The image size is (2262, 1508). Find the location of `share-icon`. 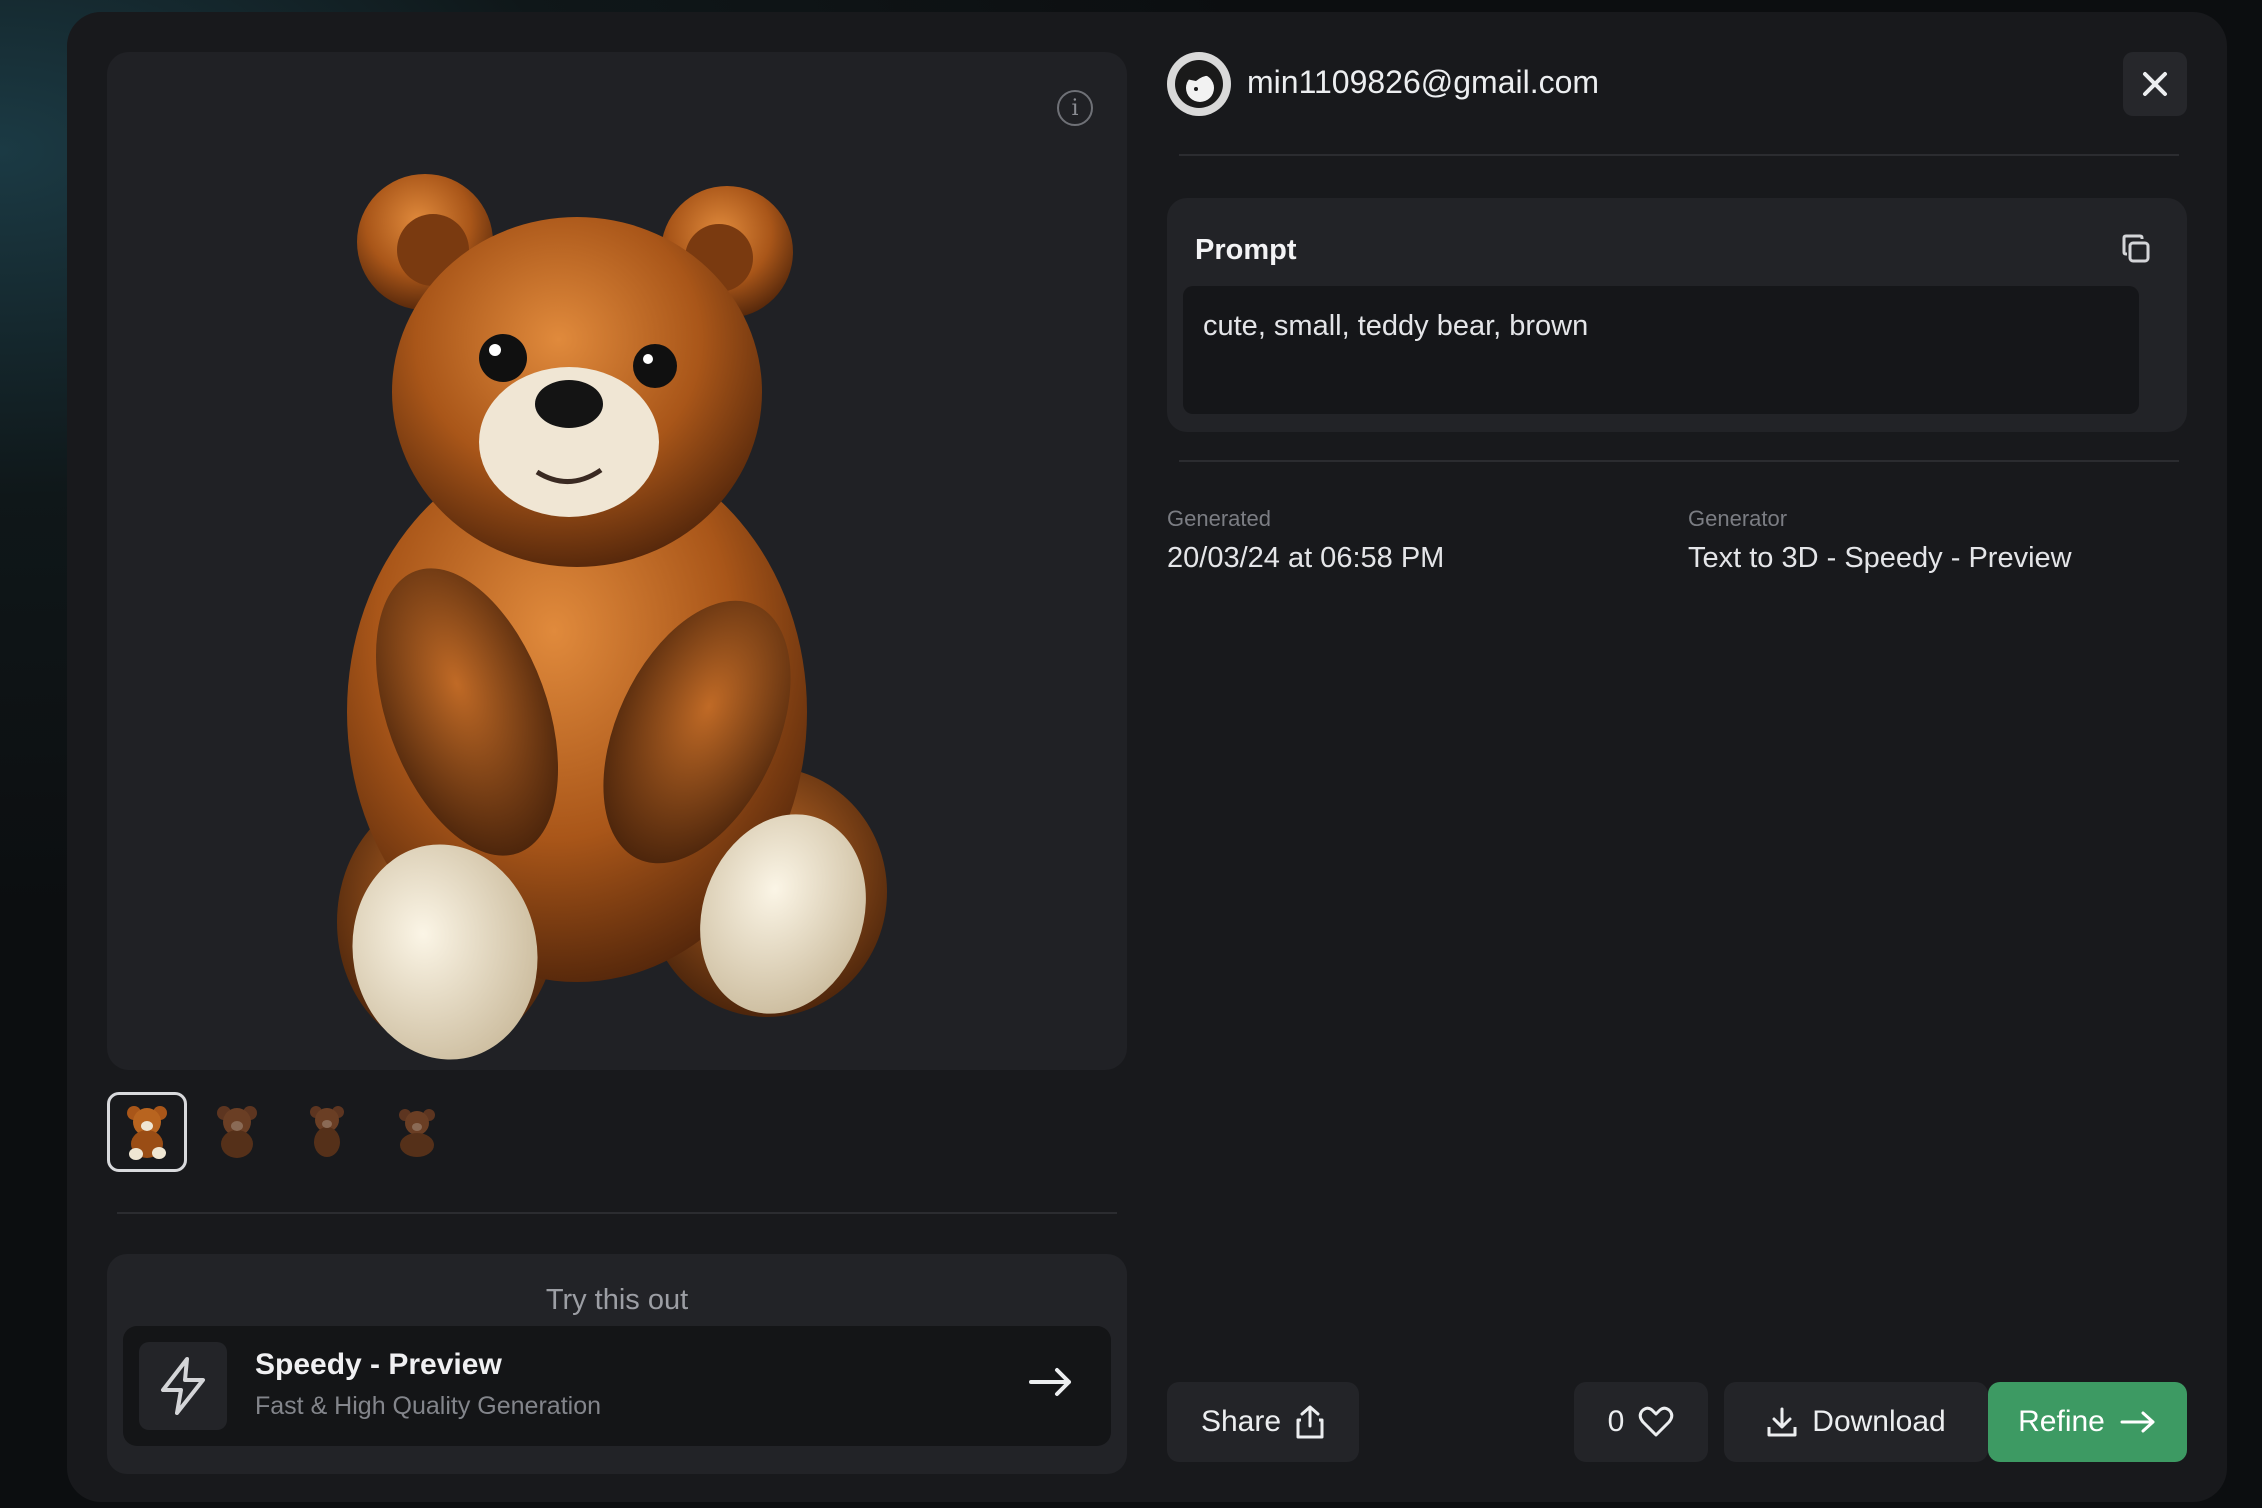

share-icon is located at coordinates (1310, 1422).